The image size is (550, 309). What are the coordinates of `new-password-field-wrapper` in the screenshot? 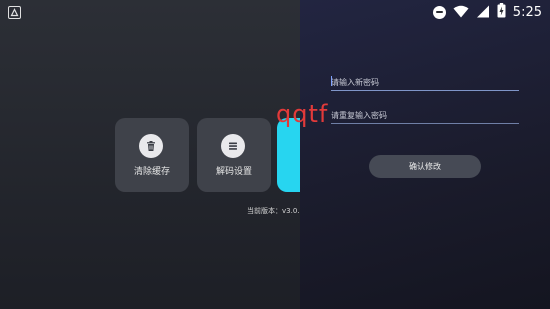 It's located at (425, 81).